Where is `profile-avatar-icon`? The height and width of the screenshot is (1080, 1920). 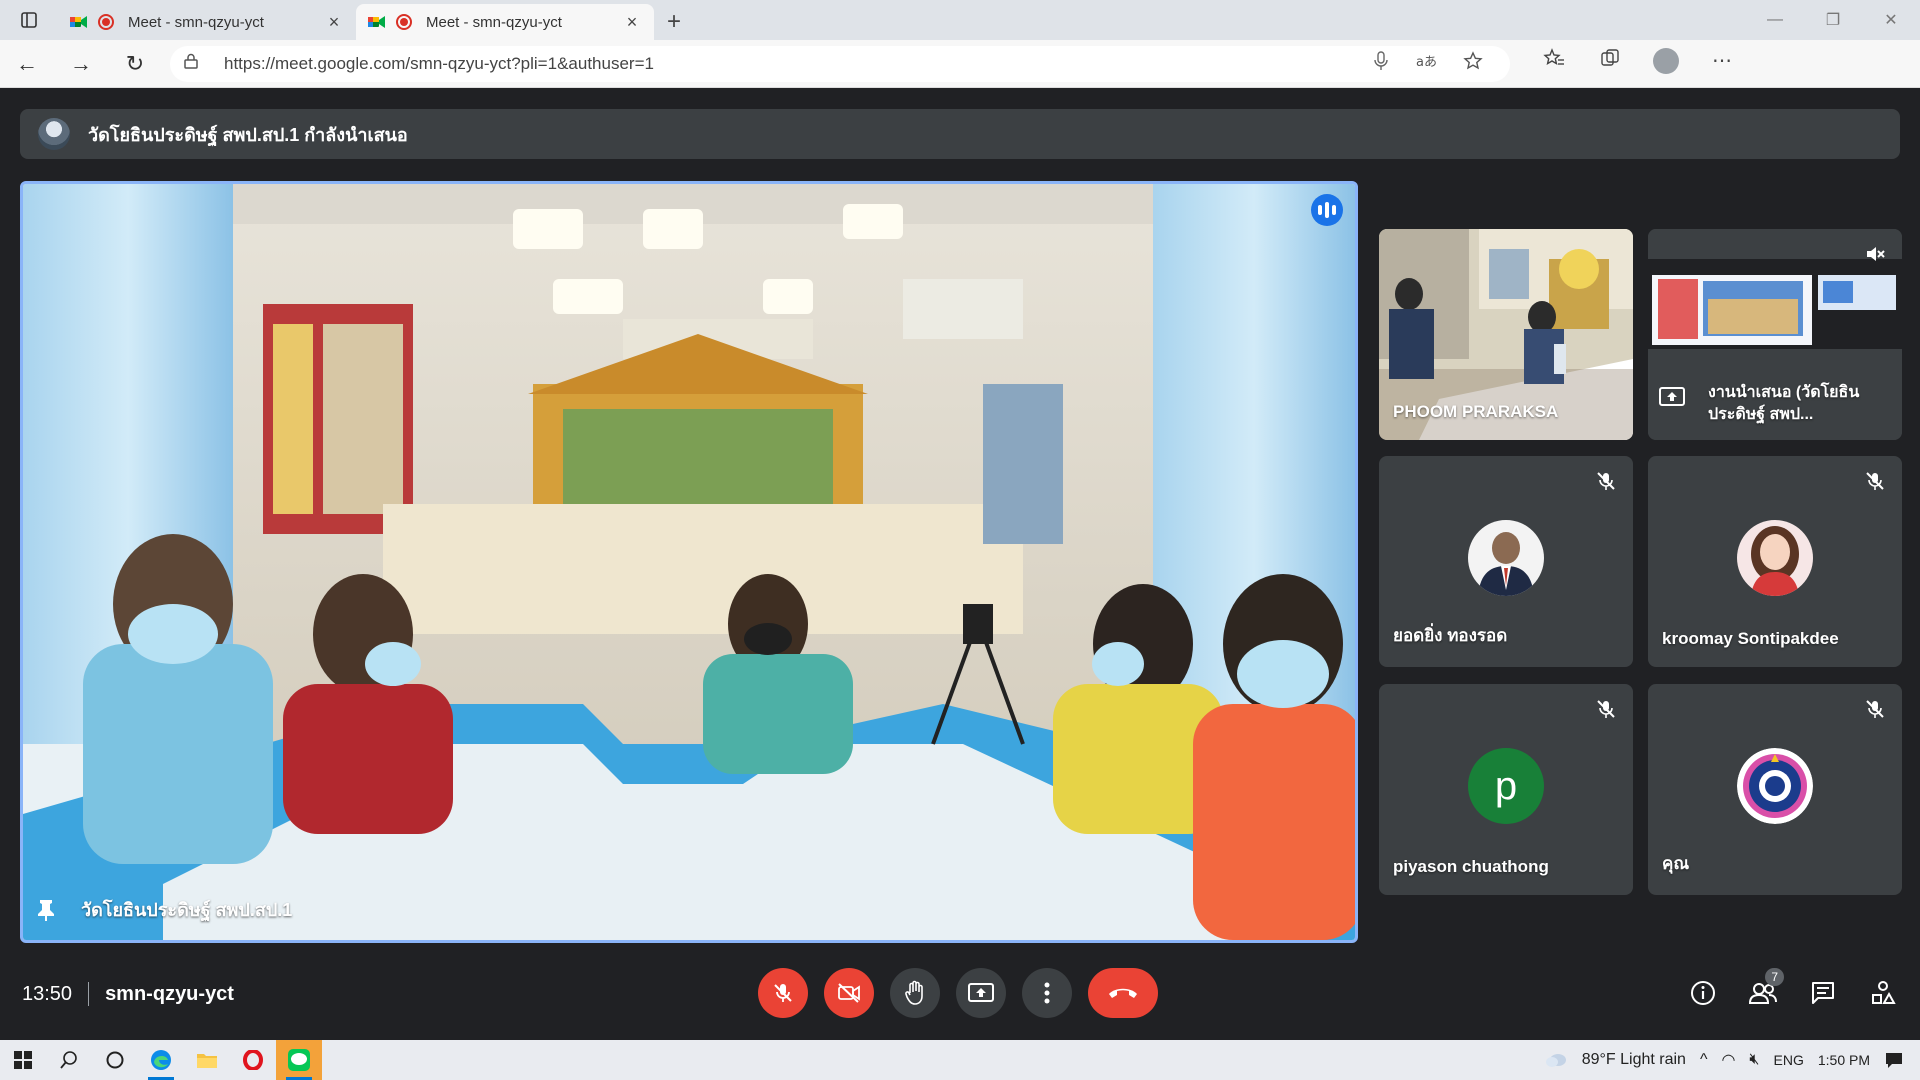 profile-avatar-icon is located at coordinates (1666, 60).